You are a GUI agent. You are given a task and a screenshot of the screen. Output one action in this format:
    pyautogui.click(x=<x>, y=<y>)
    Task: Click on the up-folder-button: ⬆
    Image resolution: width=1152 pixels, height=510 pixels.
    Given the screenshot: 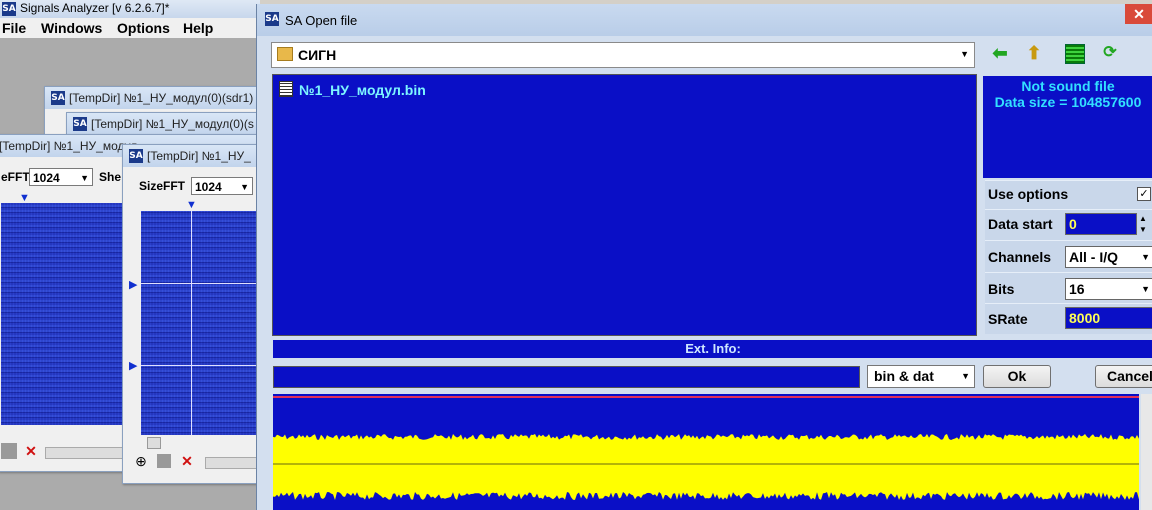 What is the action you would take?
    pyautogui.click(x=1034, y=53)
    